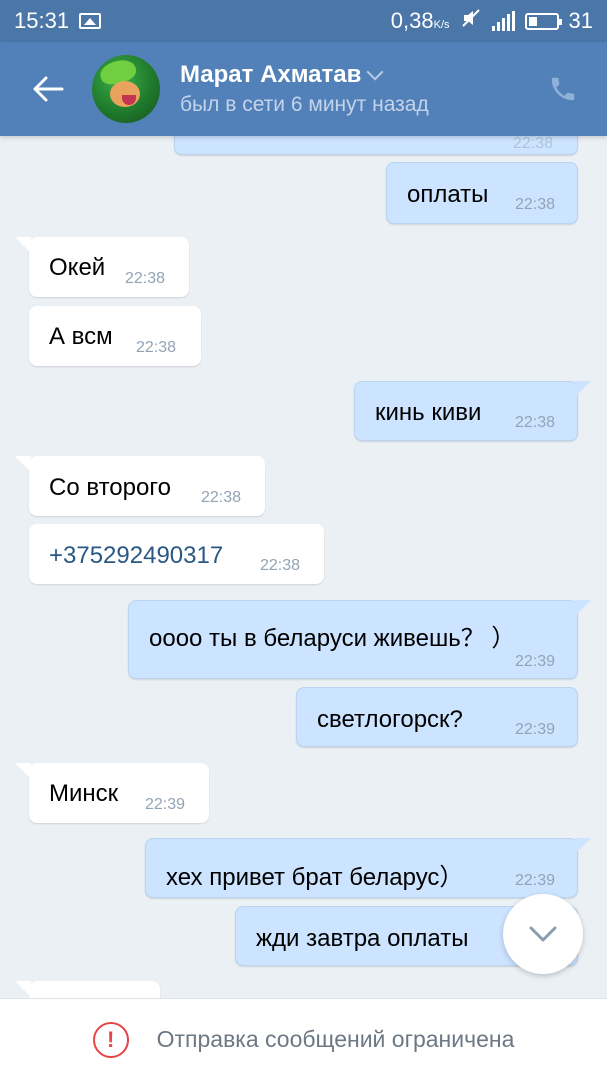 Image resolution: width=607 pixels, height=1080 pixels. Describe the element at coordinates (420, 20) in the screenshot. I see `network-speed: 0,38K/s` at that location.